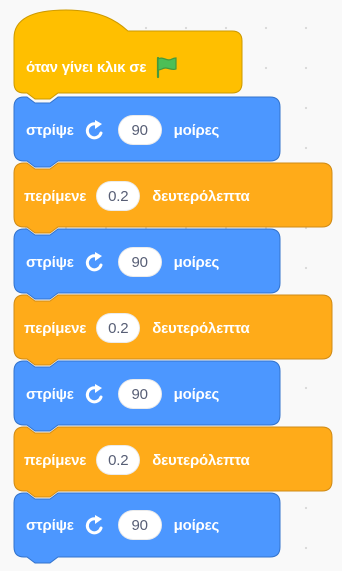 Image resolution: width=342 pixels, height=571 pixels. Describe the element at coordinates (50, 525) in the screenshot. I see `turn-right-prefix: στρίψε` at that location.